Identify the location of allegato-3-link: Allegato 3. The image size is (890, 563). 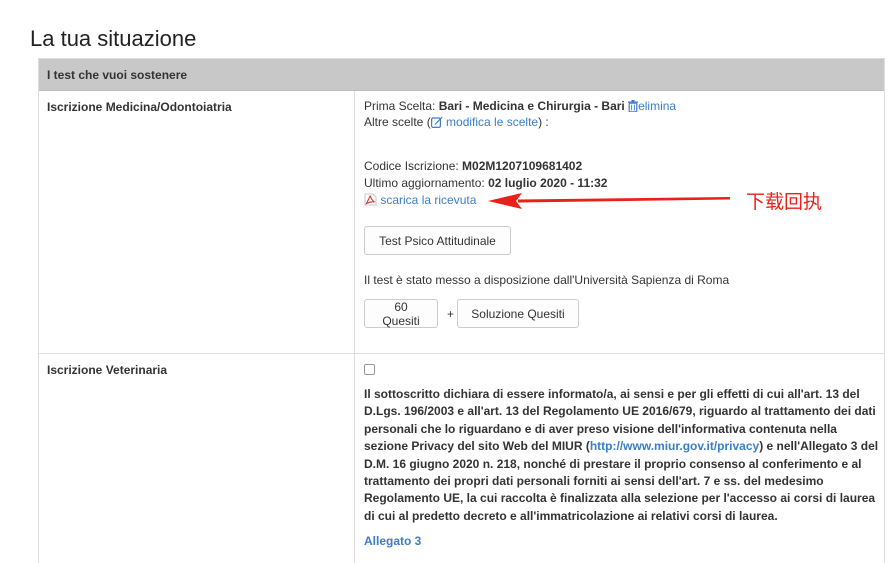
(392, 541).